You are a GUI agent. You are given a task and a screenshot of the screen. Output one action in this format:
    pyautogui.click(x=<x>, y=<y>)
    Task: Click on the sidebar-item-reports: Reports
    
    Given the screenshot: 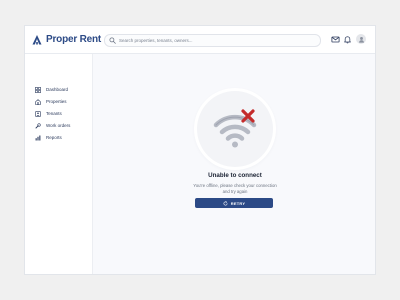 What is the action you would take?
    pyautogui.click(x=48, y=138)
    